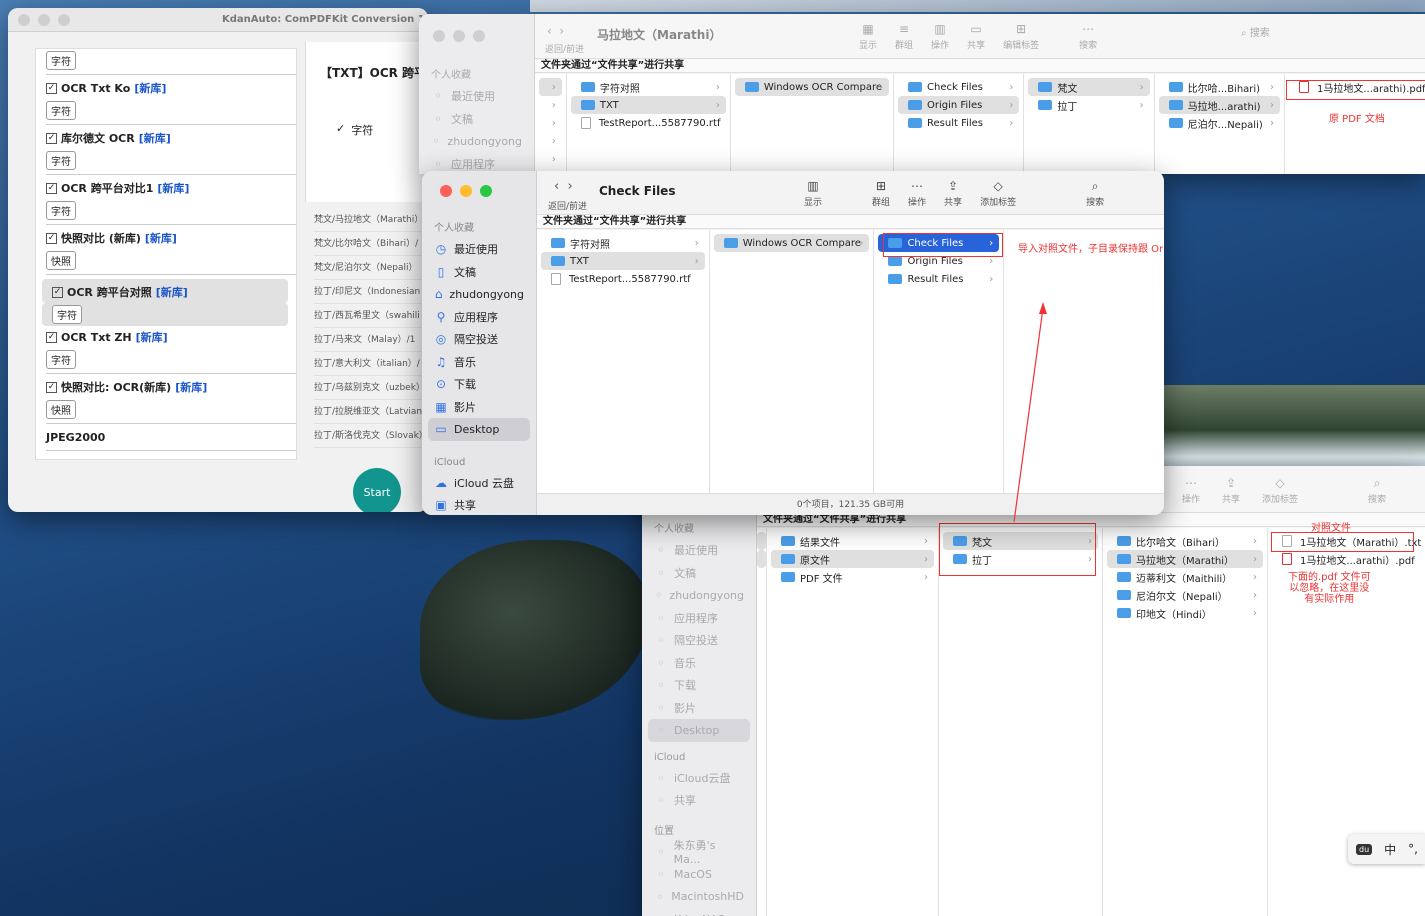 This screenshot has height=916, width=1425. What do you see at coordinates (976, 36) in the screenshot?
I see `toolbar-item: ▭ 共享` at bounding box center [976, 36].